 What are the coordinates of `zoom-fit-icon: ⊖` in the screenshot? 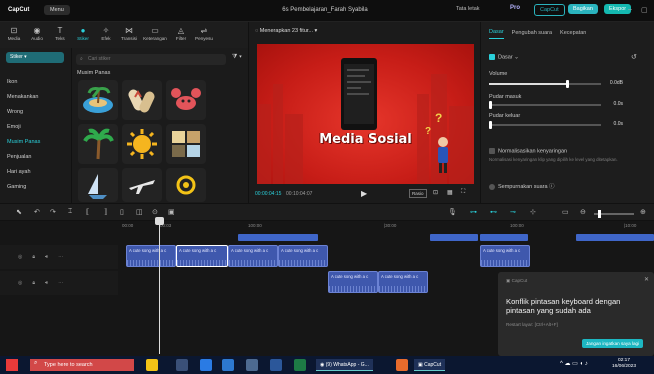 It's located at (583, 212).